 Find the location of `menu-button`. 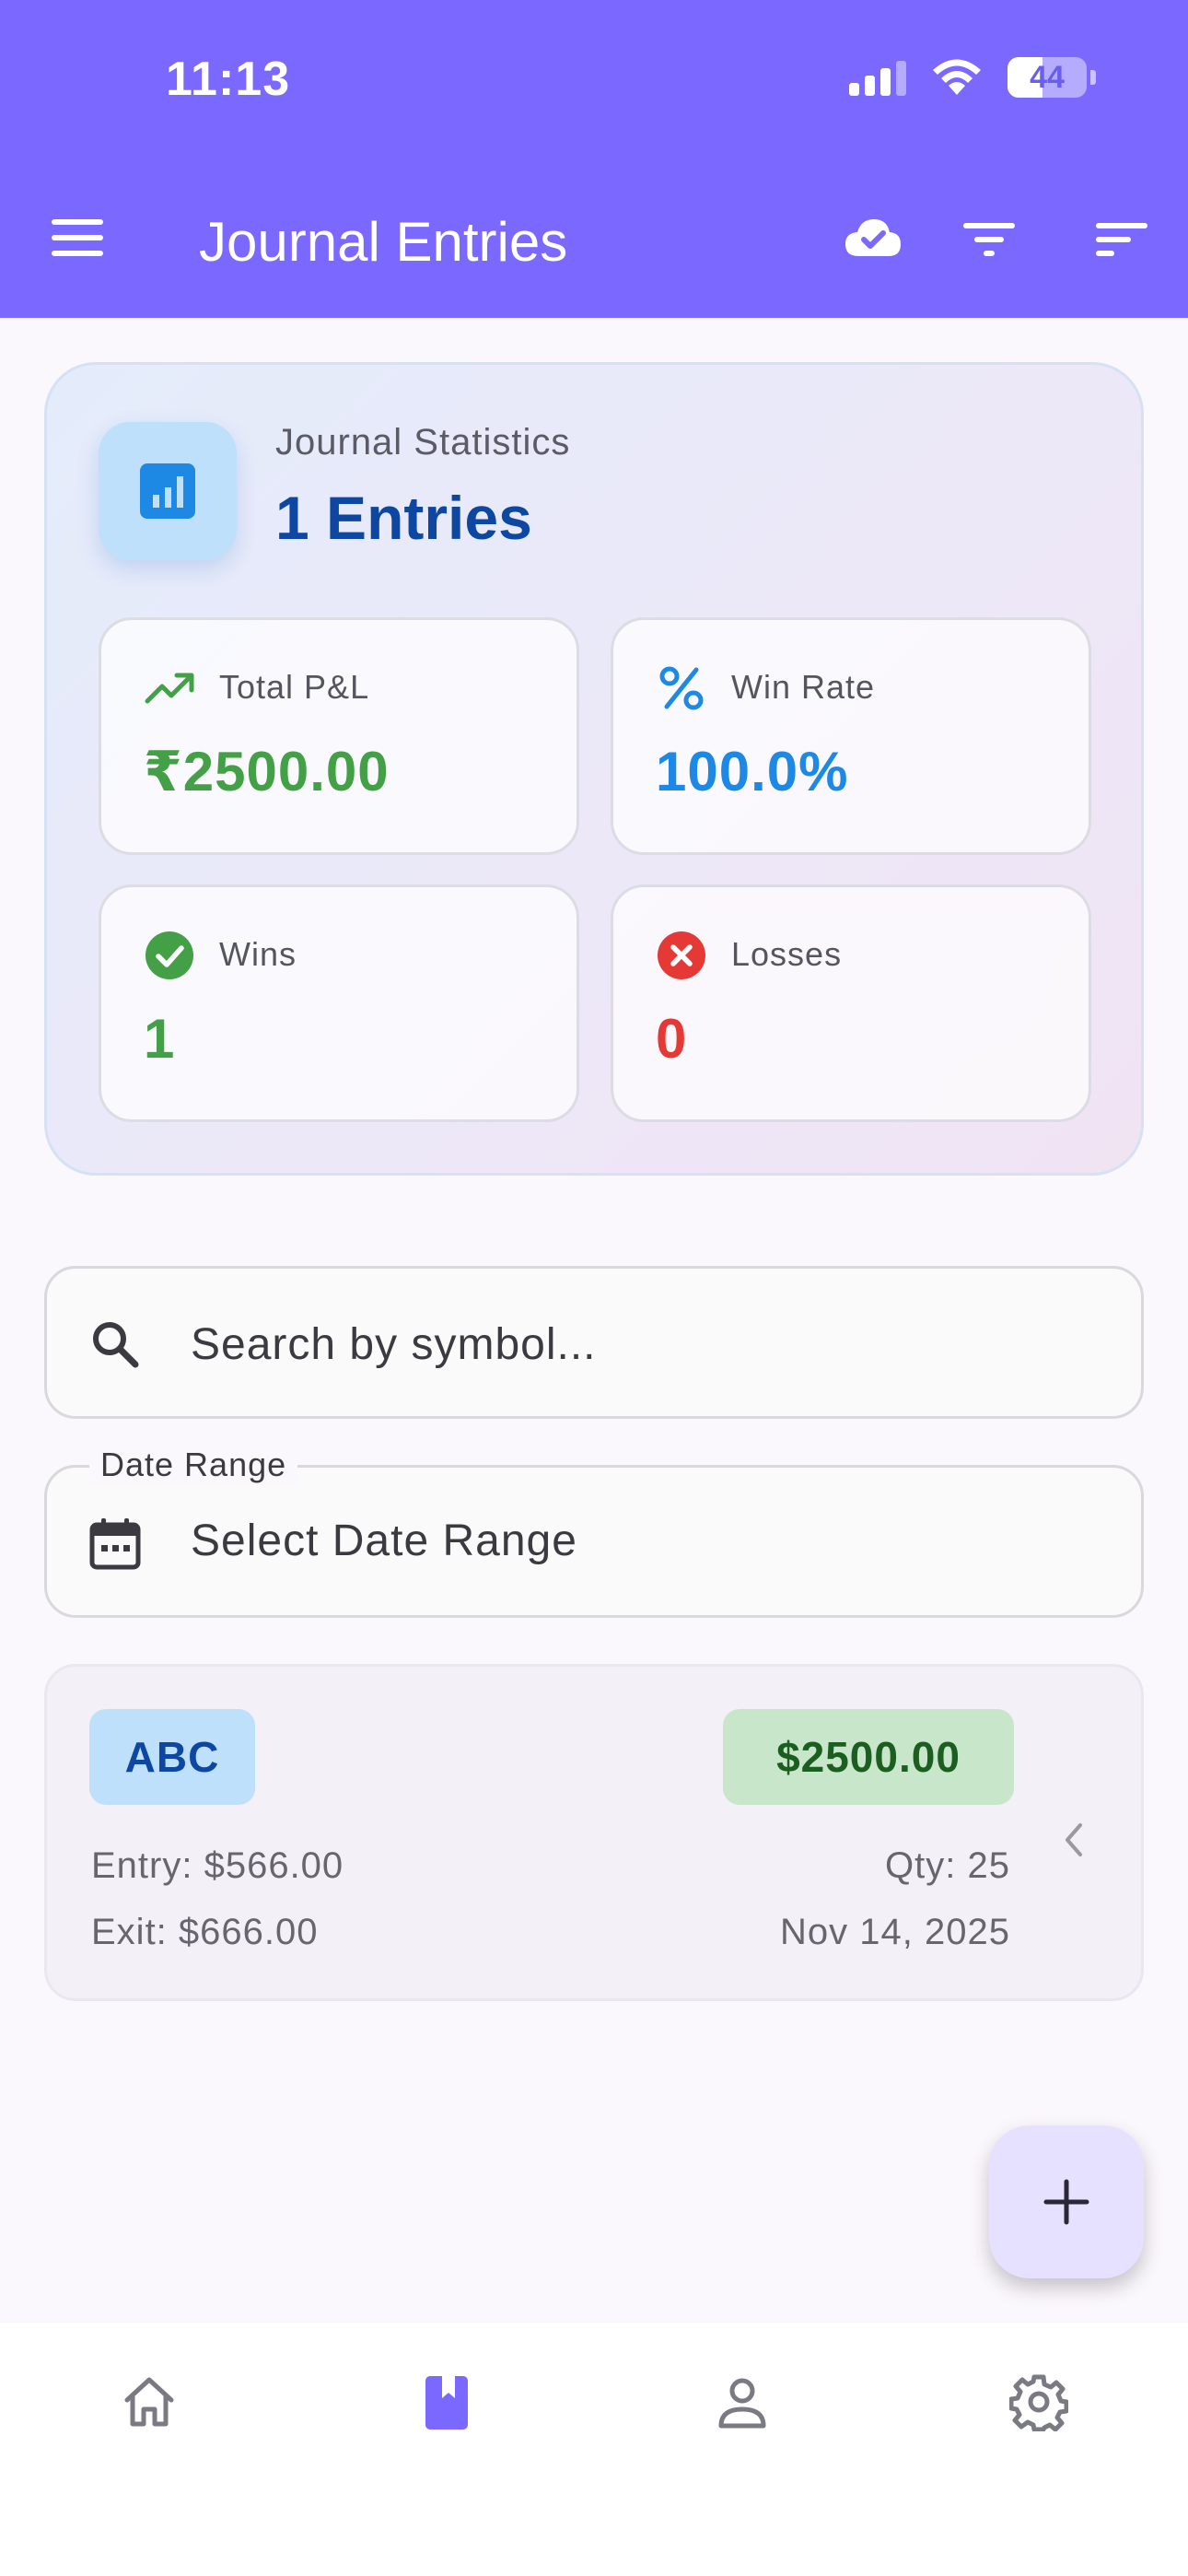

menu-button is located at coordinates (77, 237).